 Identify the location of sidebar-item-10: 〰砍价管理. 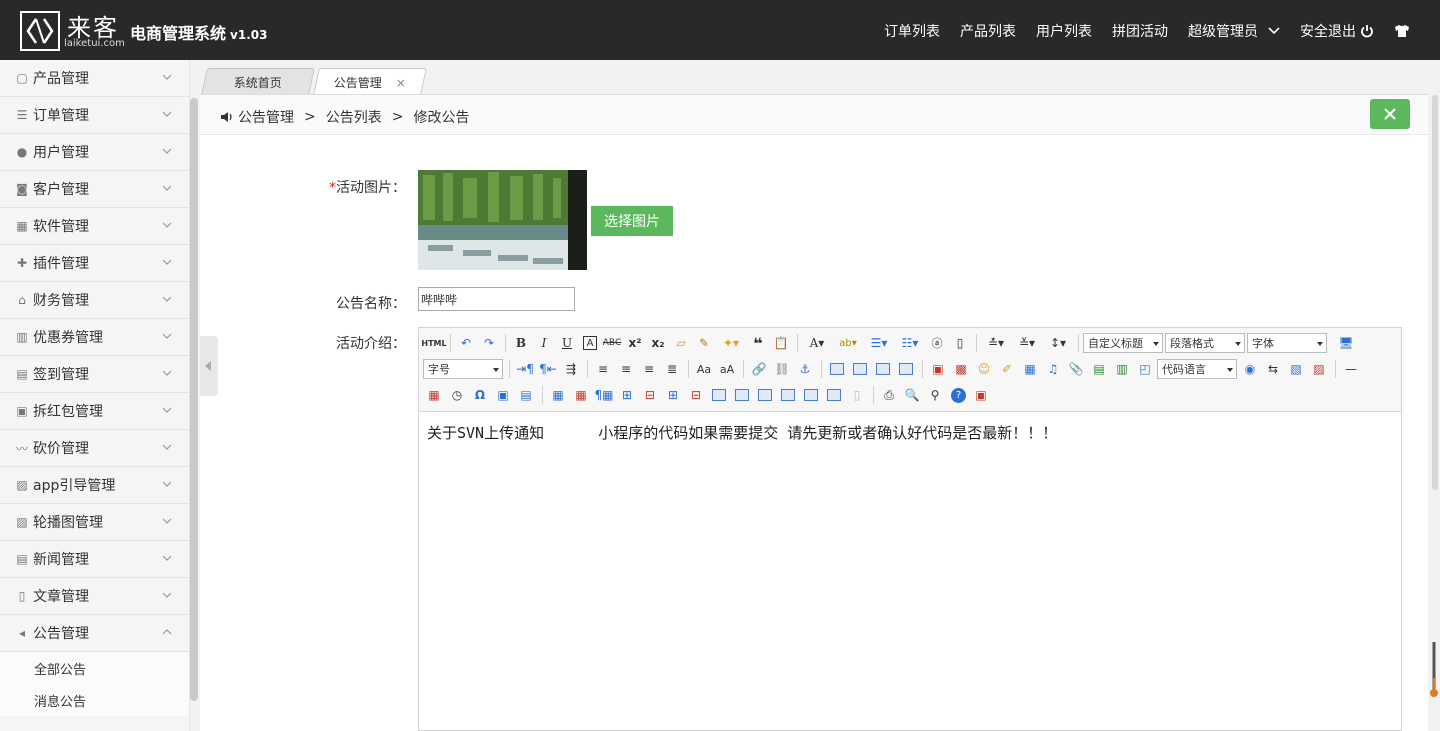
(94, 448).